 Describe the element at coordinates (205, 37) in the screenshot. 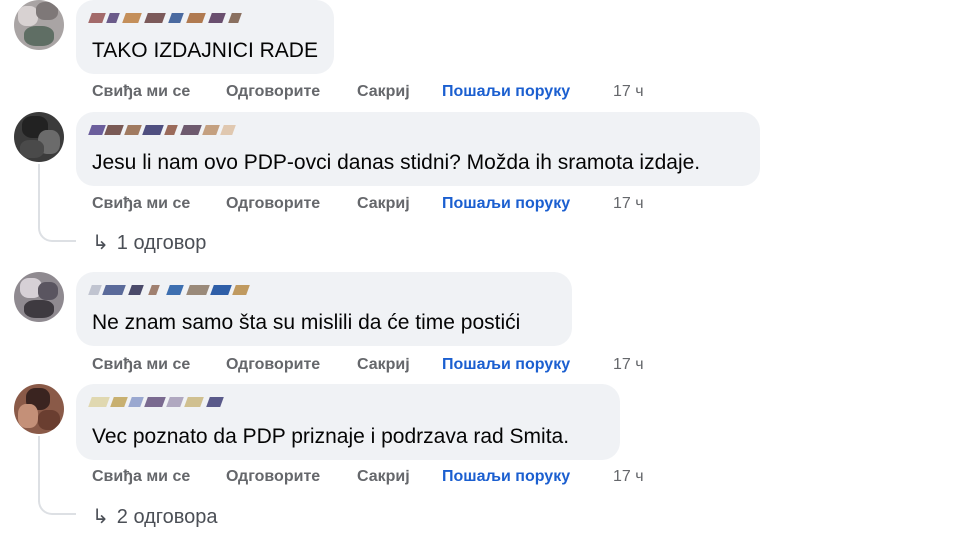

I see `comment-bubble: TAKO IZDAJNICI RADE` at that location.